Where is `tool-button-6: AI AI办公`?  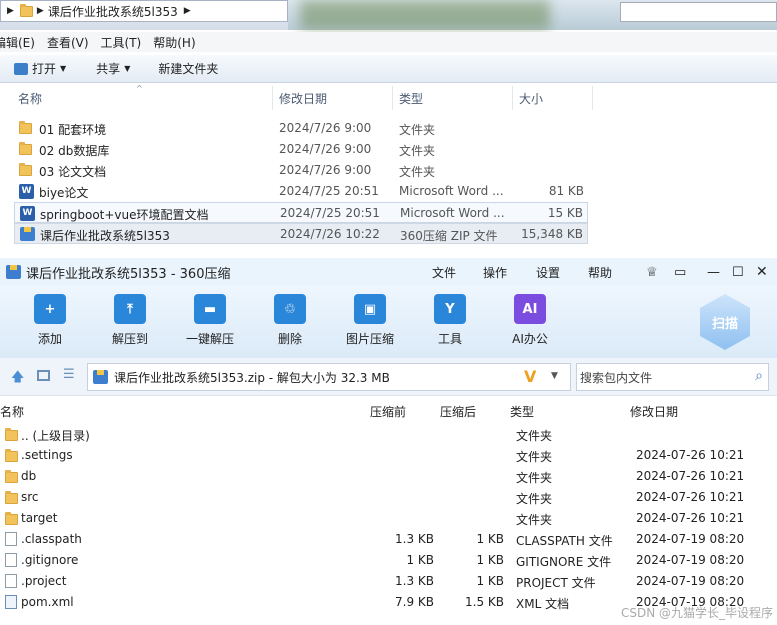 tool-button-6: AI AI办公 is located at coordinates (530, 320).